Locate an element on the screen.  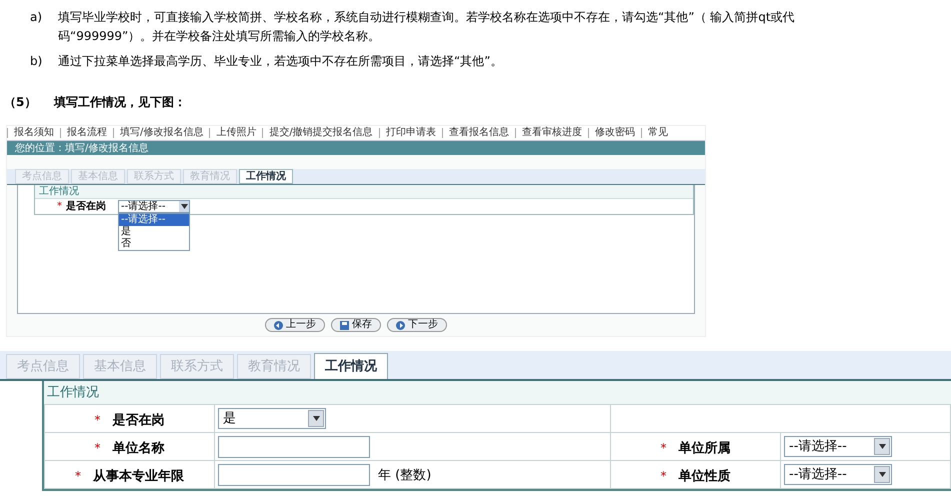
dropdown-option: --请选择-- is located at coordinates (154, 220).